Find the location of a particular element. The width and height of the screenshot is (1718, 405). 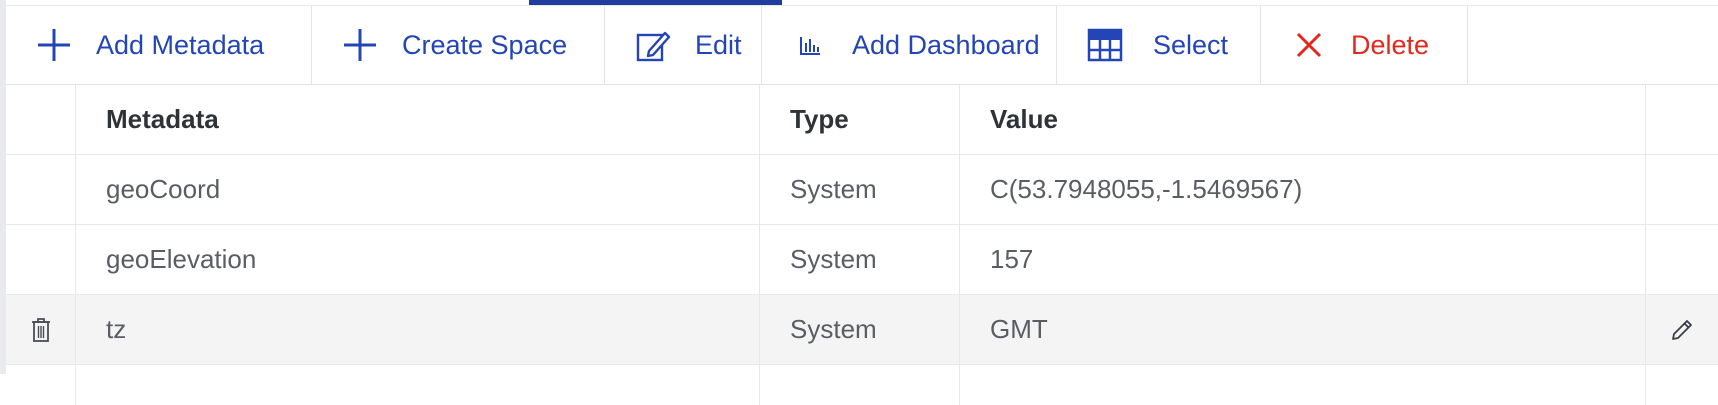

table-row is located at coordinates (862, 385).